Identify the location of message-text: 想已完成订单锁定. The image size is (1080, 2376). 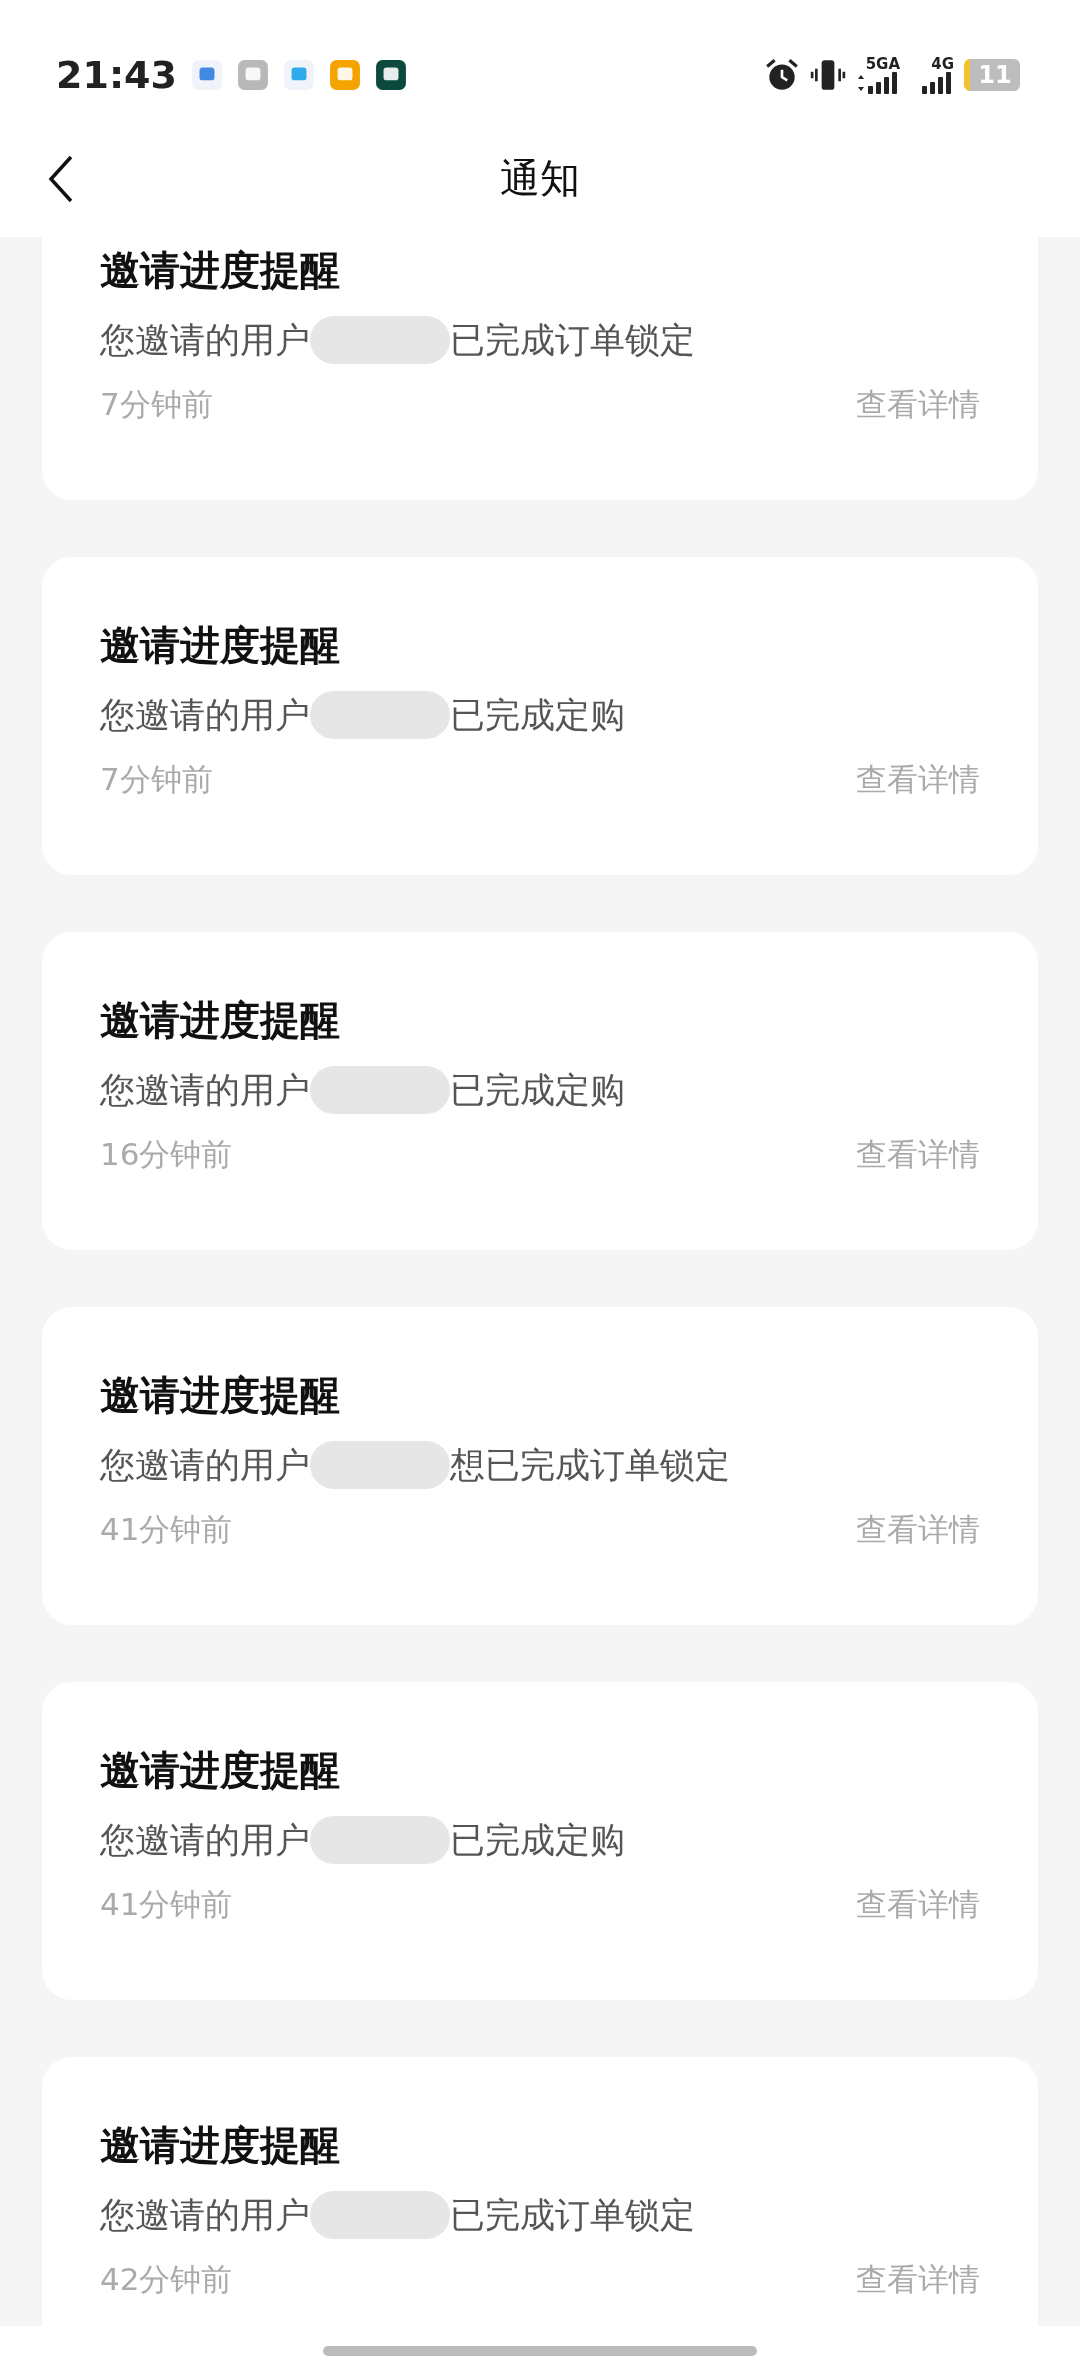
(590, 1465).